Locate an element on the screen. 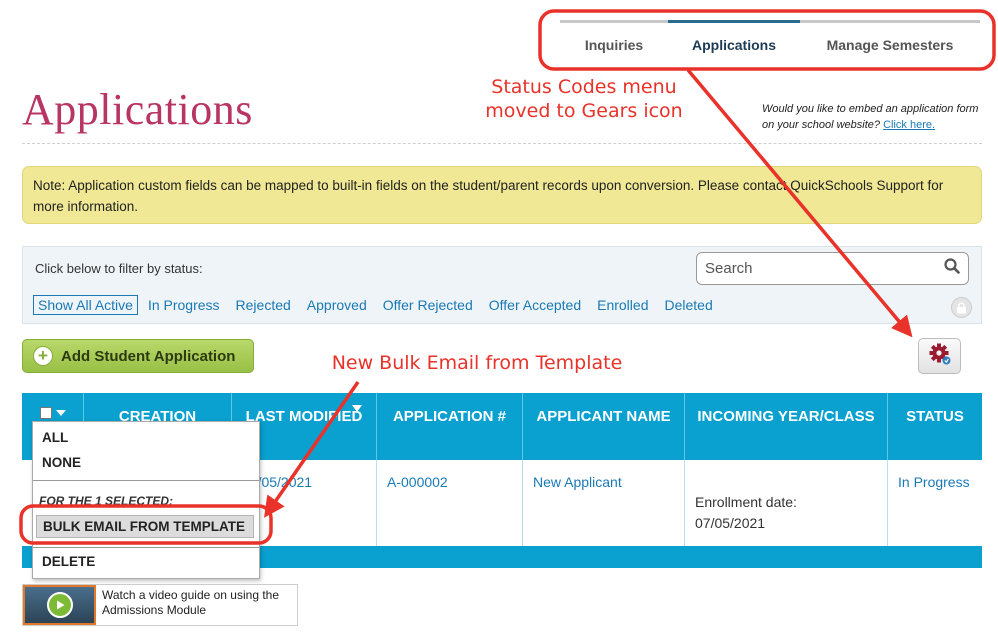  tab-inquiries: Inquiries is located at coordinates (614, 43).